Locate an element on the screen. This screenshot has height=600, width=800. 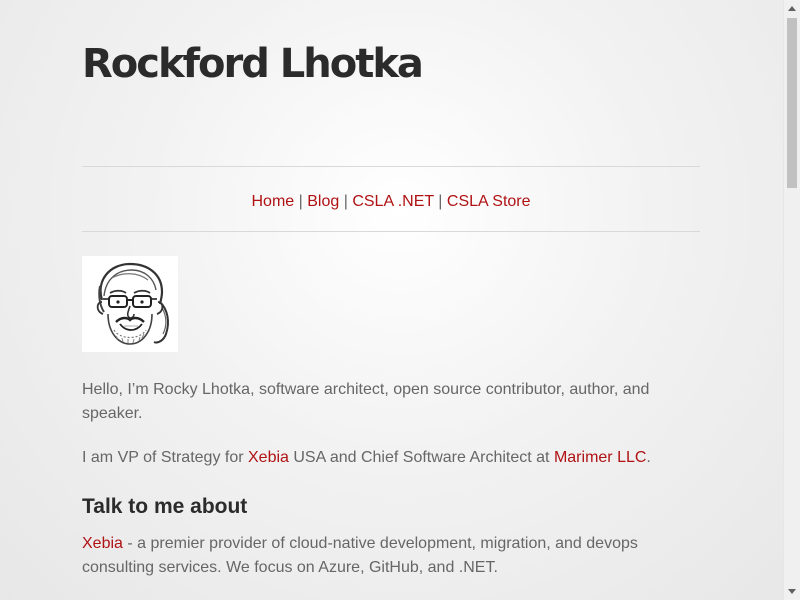
main-nav: Home | Blog | CSLA .NET | CSLA Store is located at coordinates (391, 202).